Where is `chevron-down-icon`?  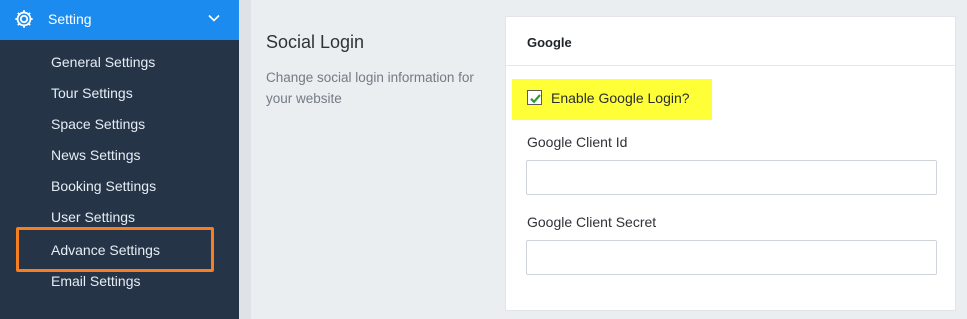
chevron-down-icon is located at coordinates (214, 18).